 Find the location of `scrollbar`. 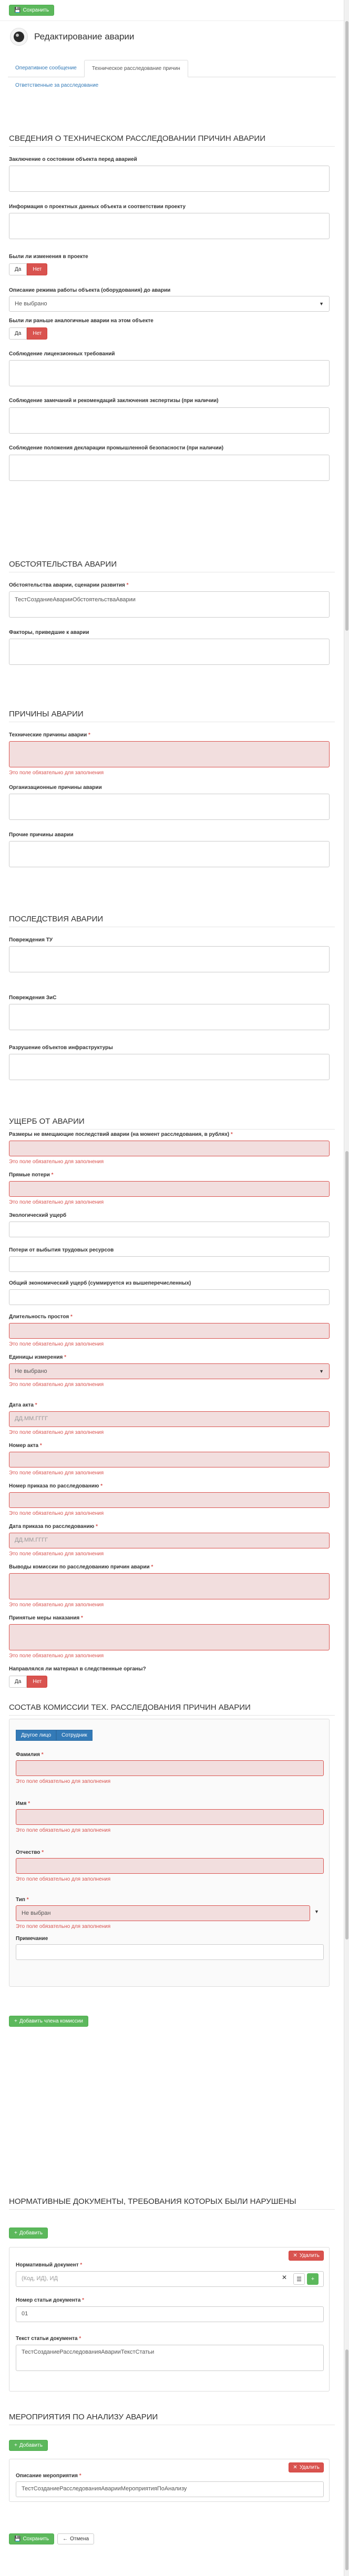

scrollbar is located at coordinates (346, 1288).